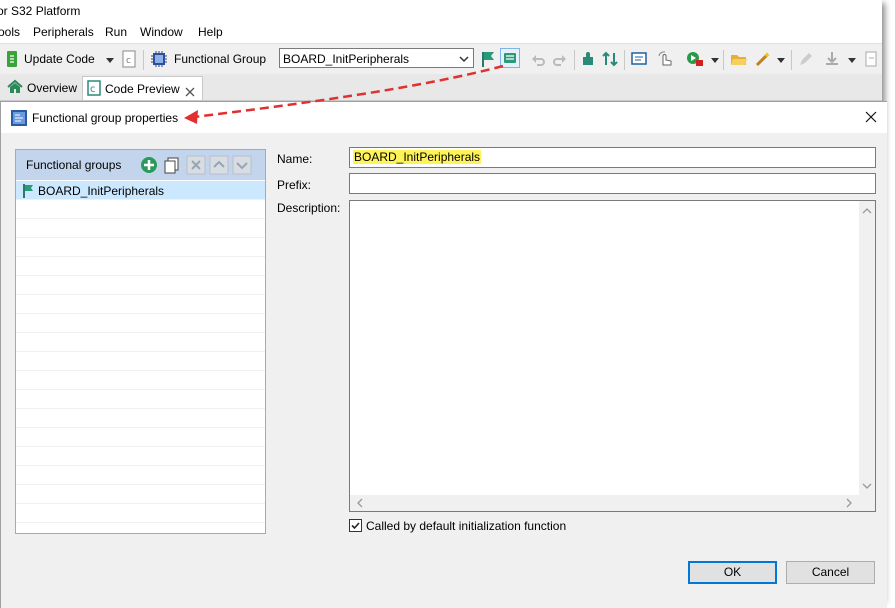  I want to click on prefix-input, so click(612, 183).